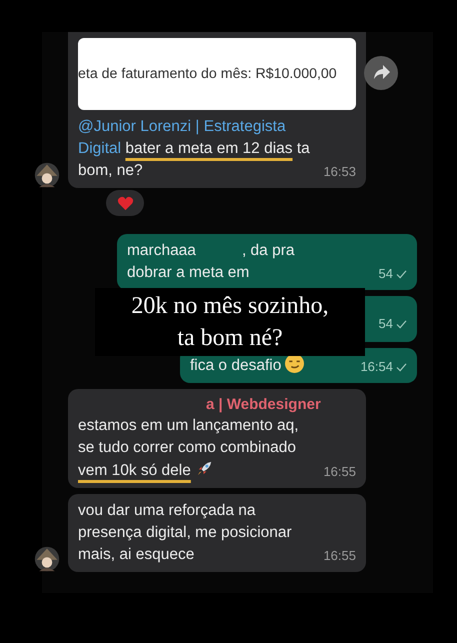 The image size is (457, 643). What do you see at coordinates (207, 74) in the screenshot?
I see `card-text: eta de faturamento do mês: R$10.000,00` at bounding box center [207, 74].